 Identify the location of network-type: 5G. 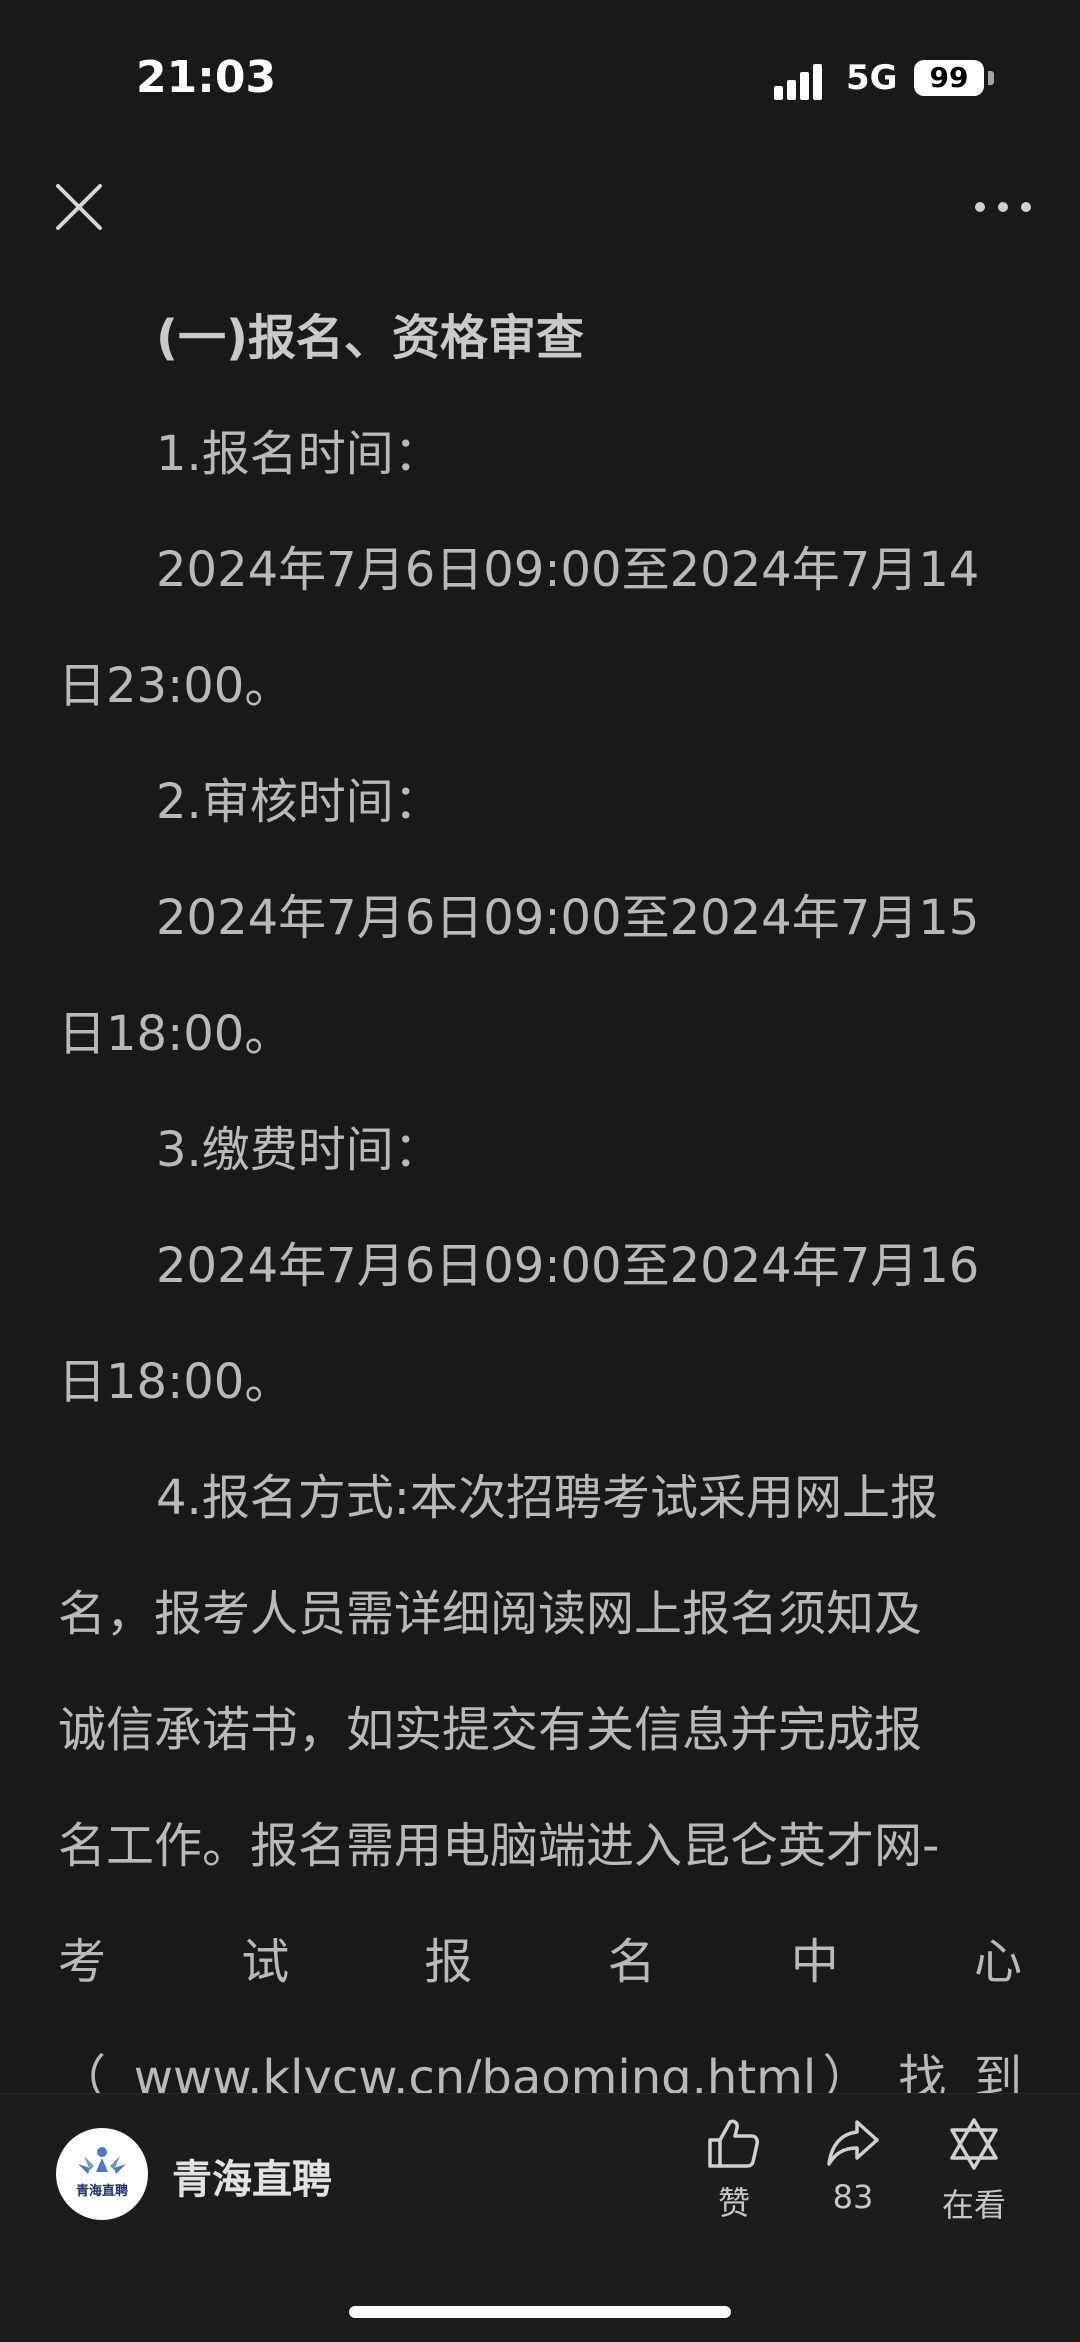
(872, 78).